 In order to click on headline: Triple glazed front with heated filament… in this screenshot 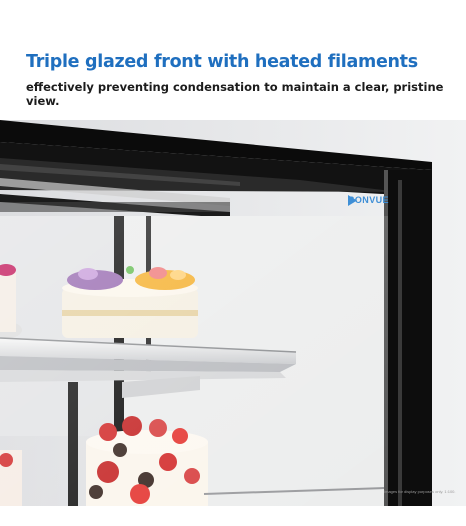, I will do `click(222, 62)`.